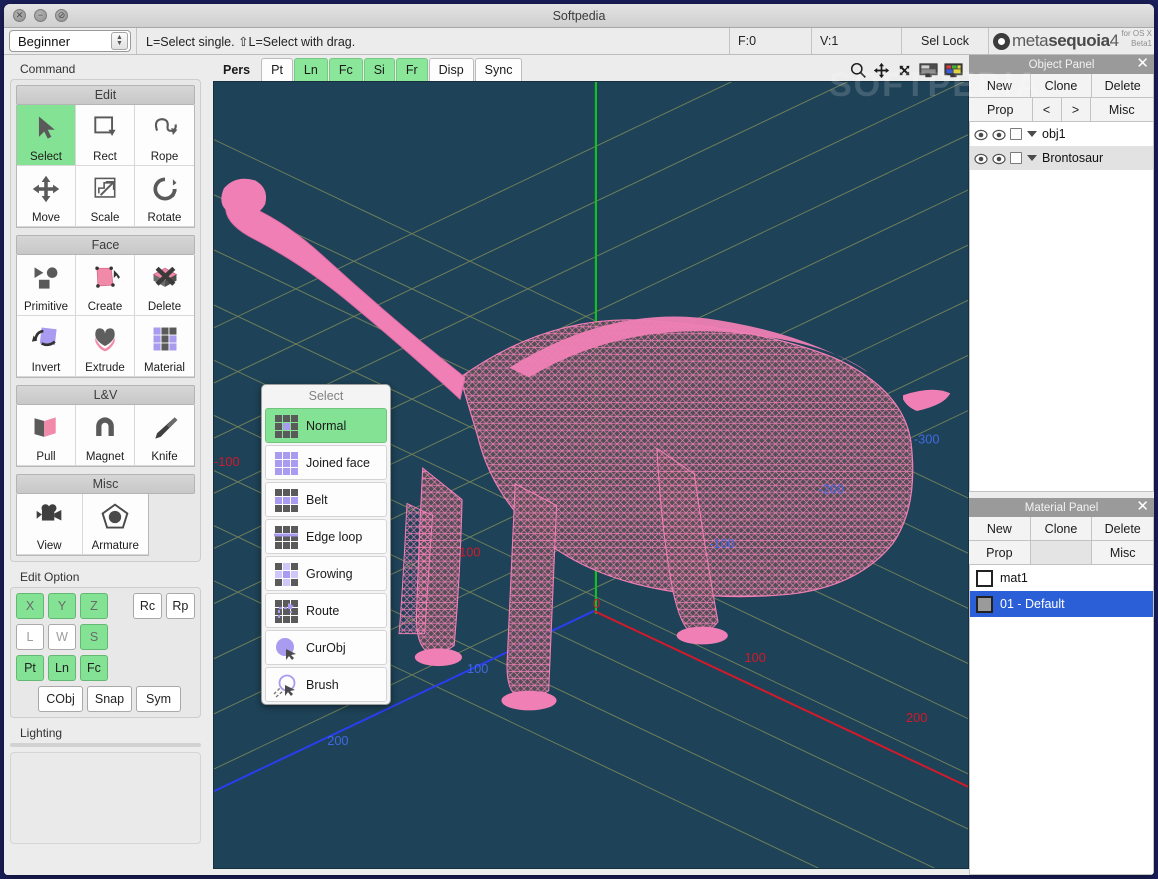 This screenshot has width=1158, height=879. Describe the element at coordinates (105, 135) in the screenshot. I see `command-button-rect: Rect` at that location.